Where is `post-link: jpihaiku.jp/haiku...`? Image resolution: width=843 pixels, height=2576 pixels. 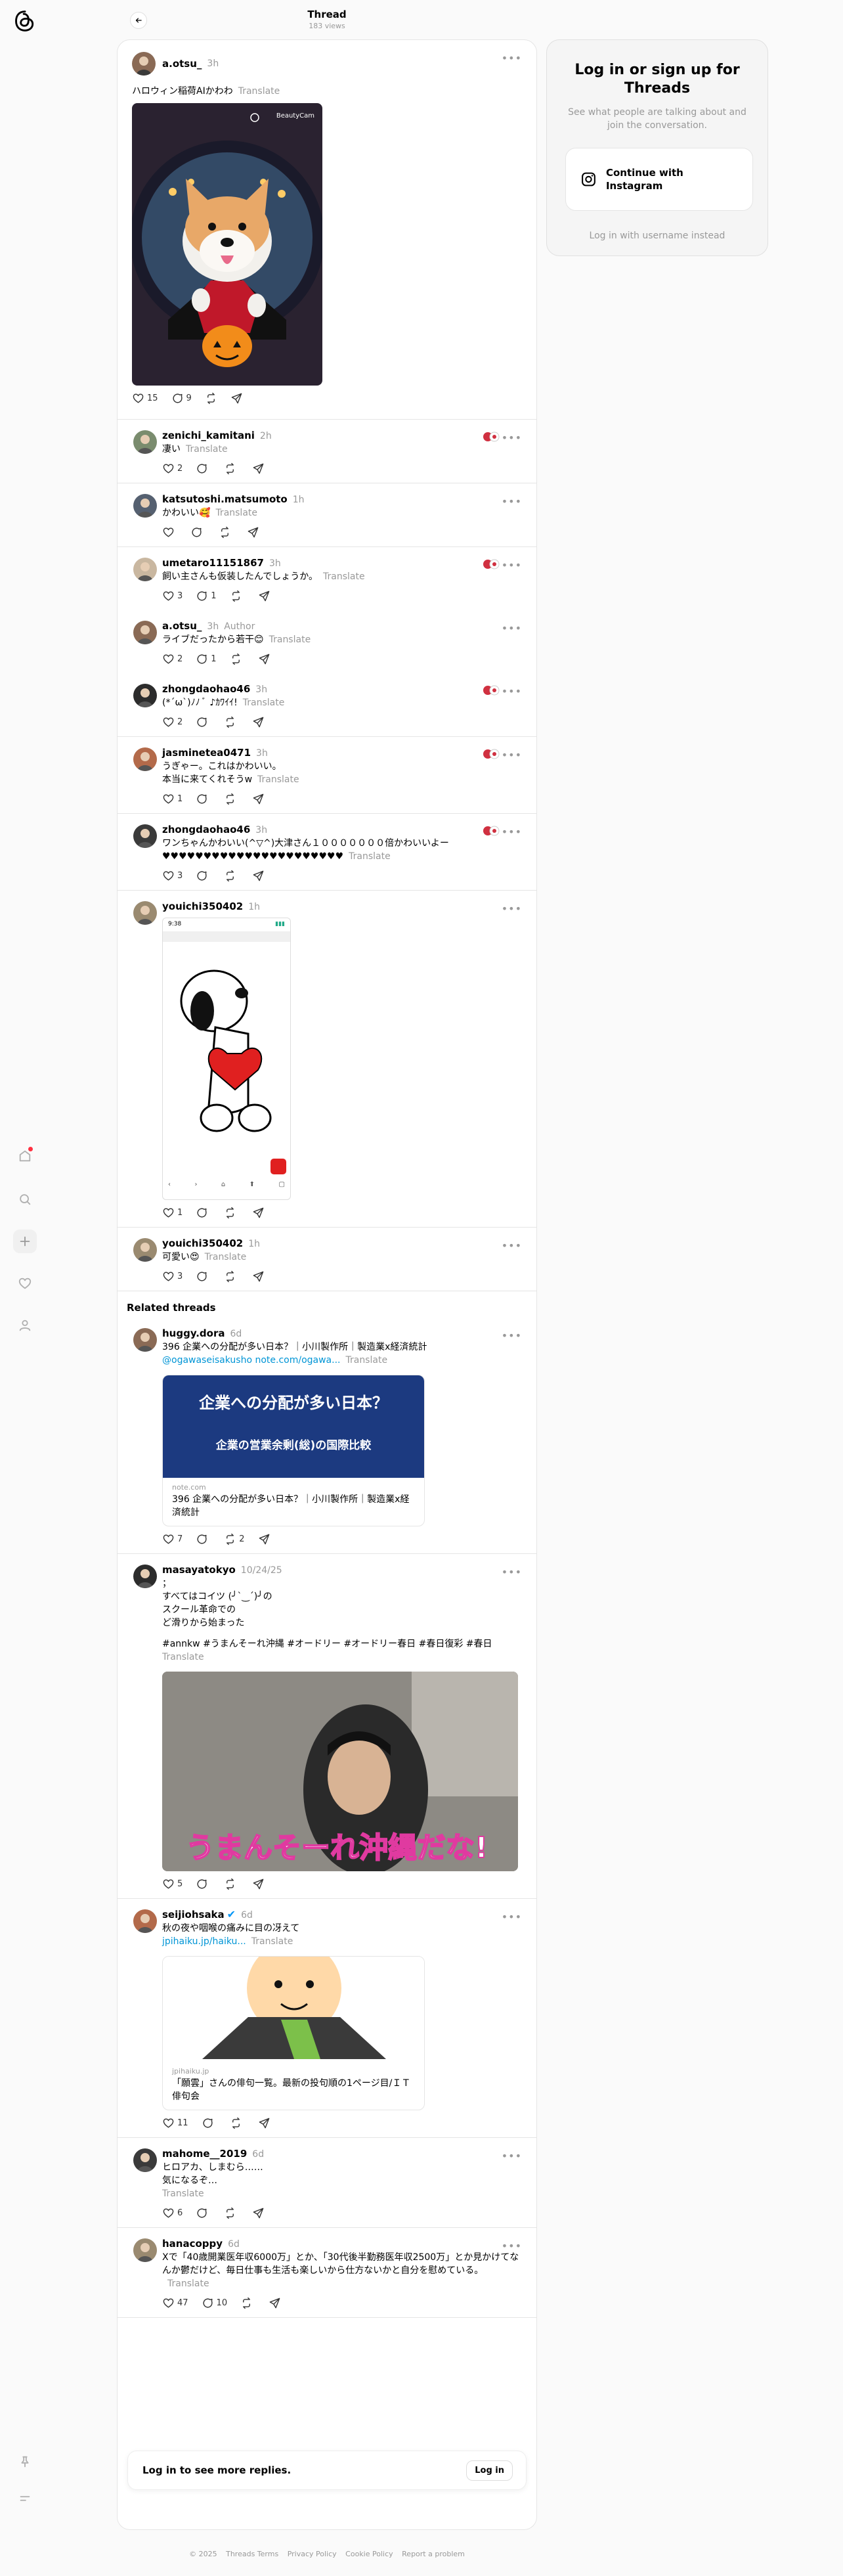 post-link: jpihaiku.jp/haiku... is located at coordinates (204, 1941).